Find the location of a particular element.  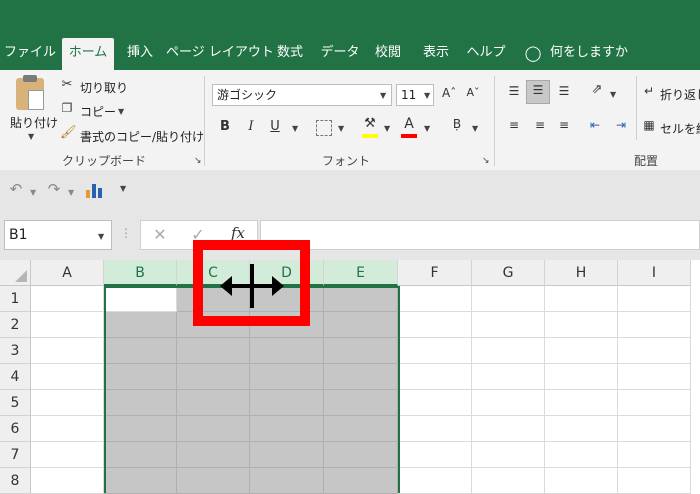

cell-i8 is located at coordinates (654, 481).